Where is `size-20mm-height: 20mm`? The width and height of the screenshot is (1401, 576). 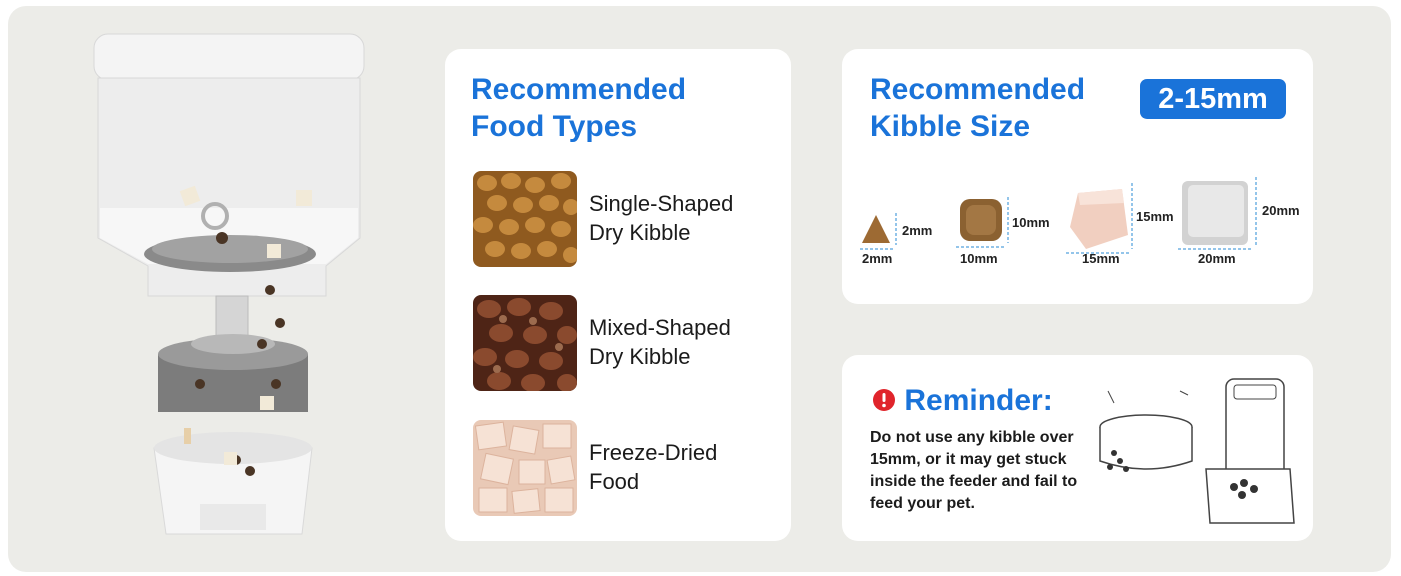
size-20mm-height: 20mm is located at coordinates (1281, 210).